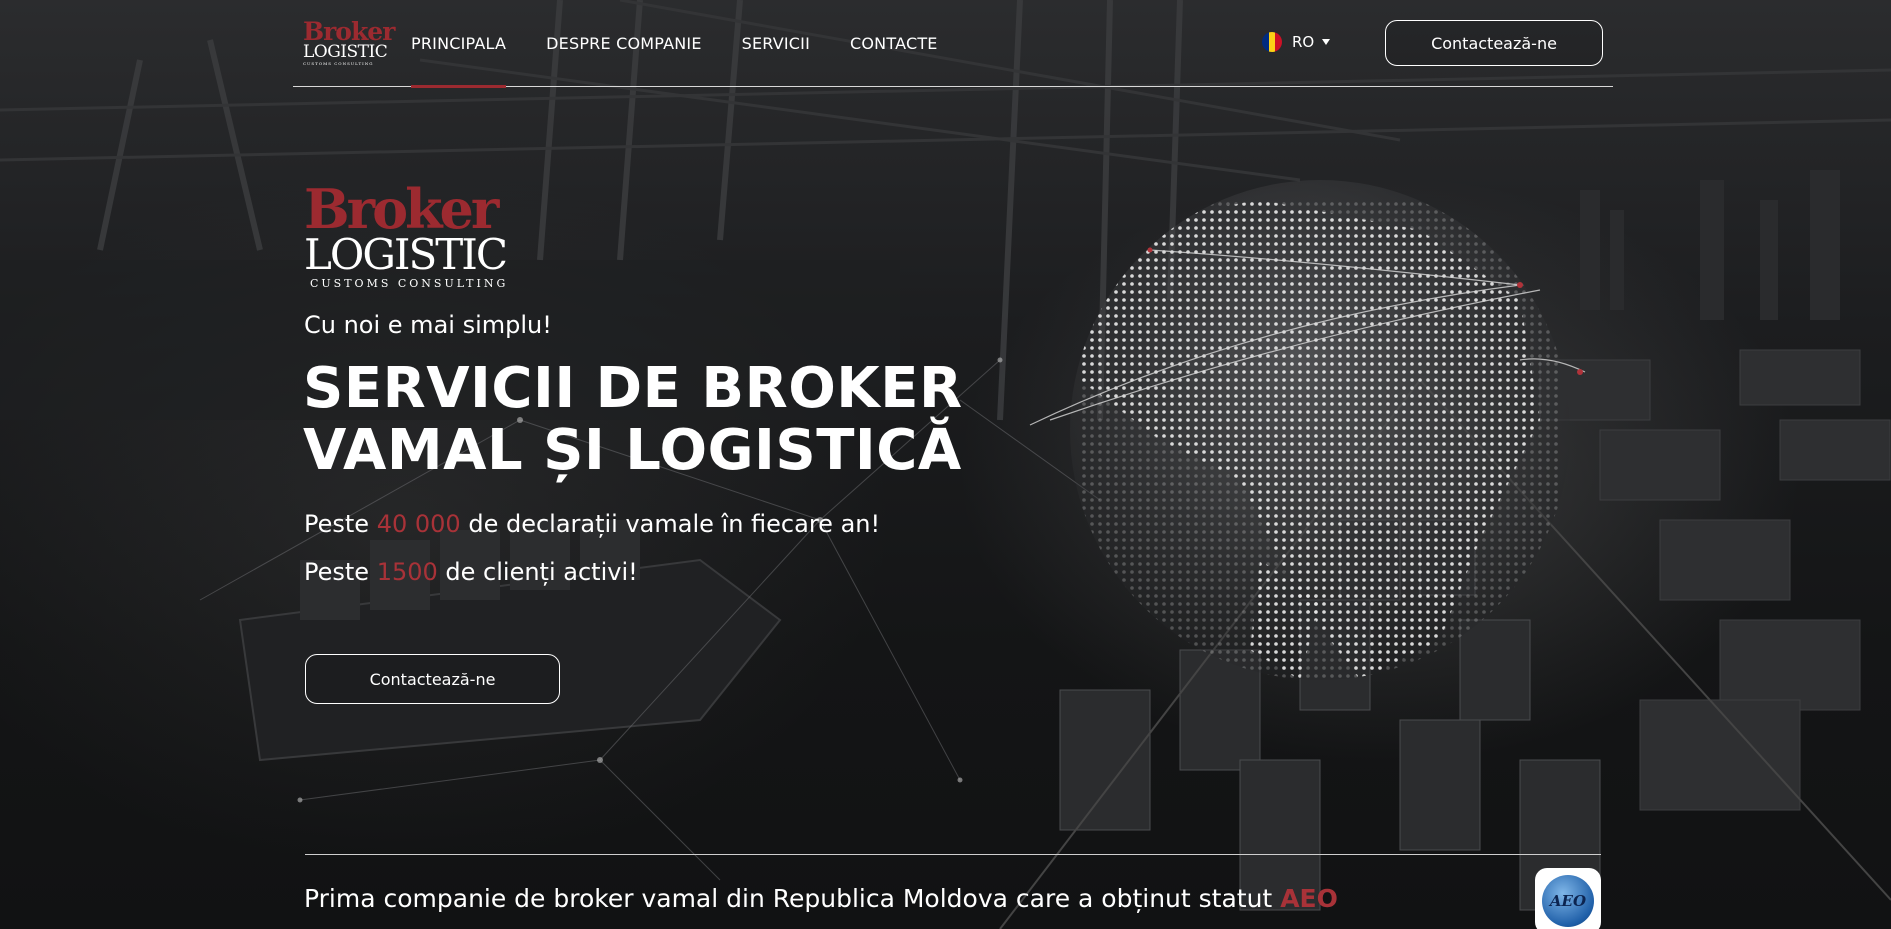  I want to click on nav-item-despre-companie: DESPRE COMPANIE, so click(623, 43).